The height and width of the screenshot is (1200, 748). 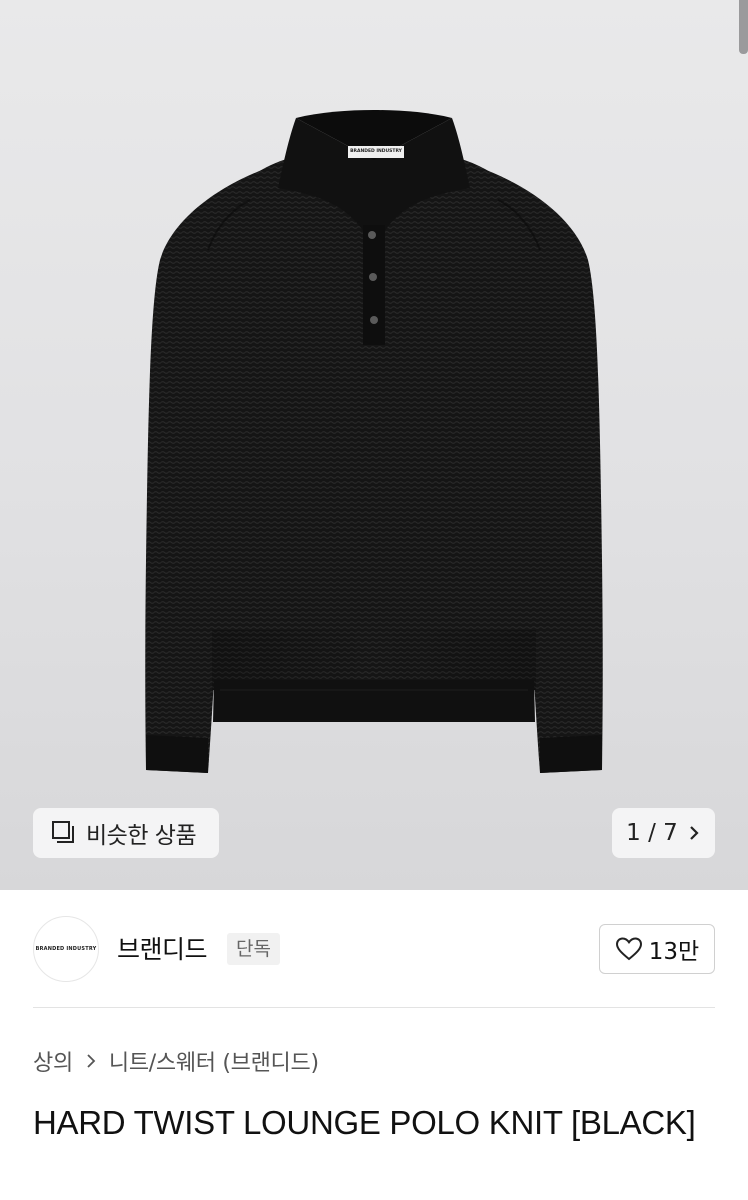 I want to click on garment-neck-label: BRANDED INDUSTRY, so click(x=376, y=151).